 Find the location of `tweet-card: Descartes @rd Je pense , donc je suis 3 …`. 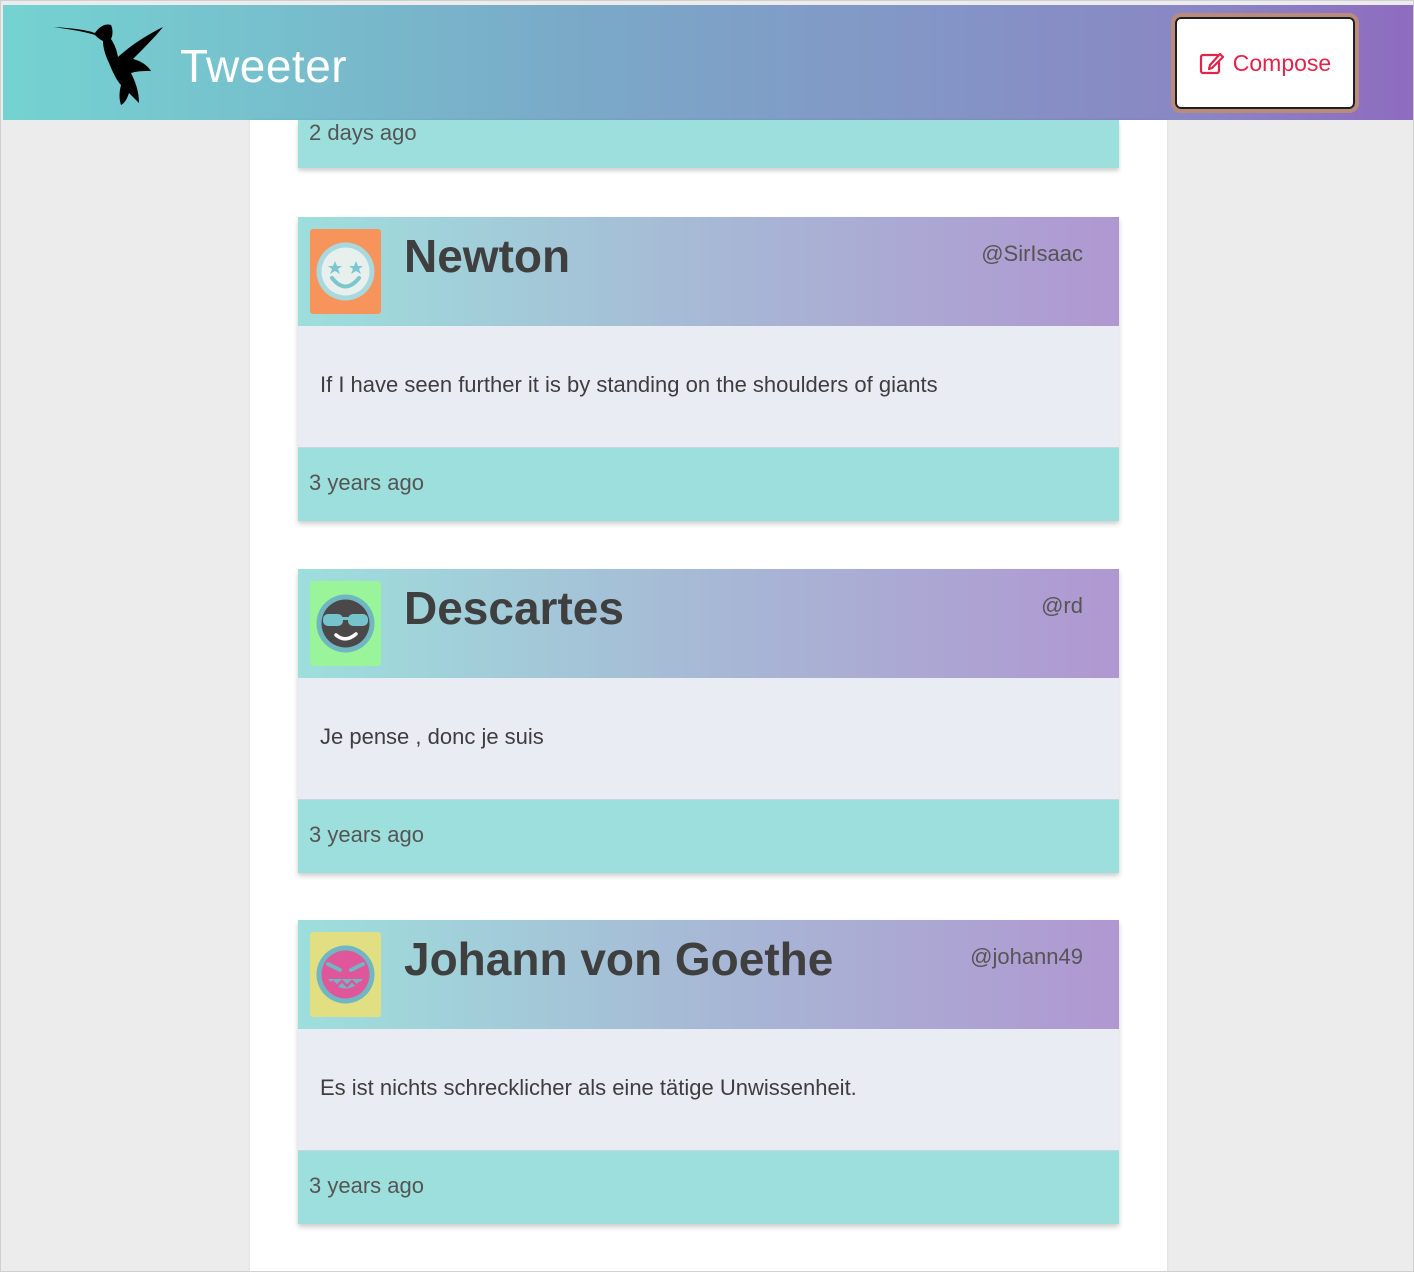

tweet-card: Descartes @rd Je pense , donc je suis 3 … is located at coordinates (708, 721).